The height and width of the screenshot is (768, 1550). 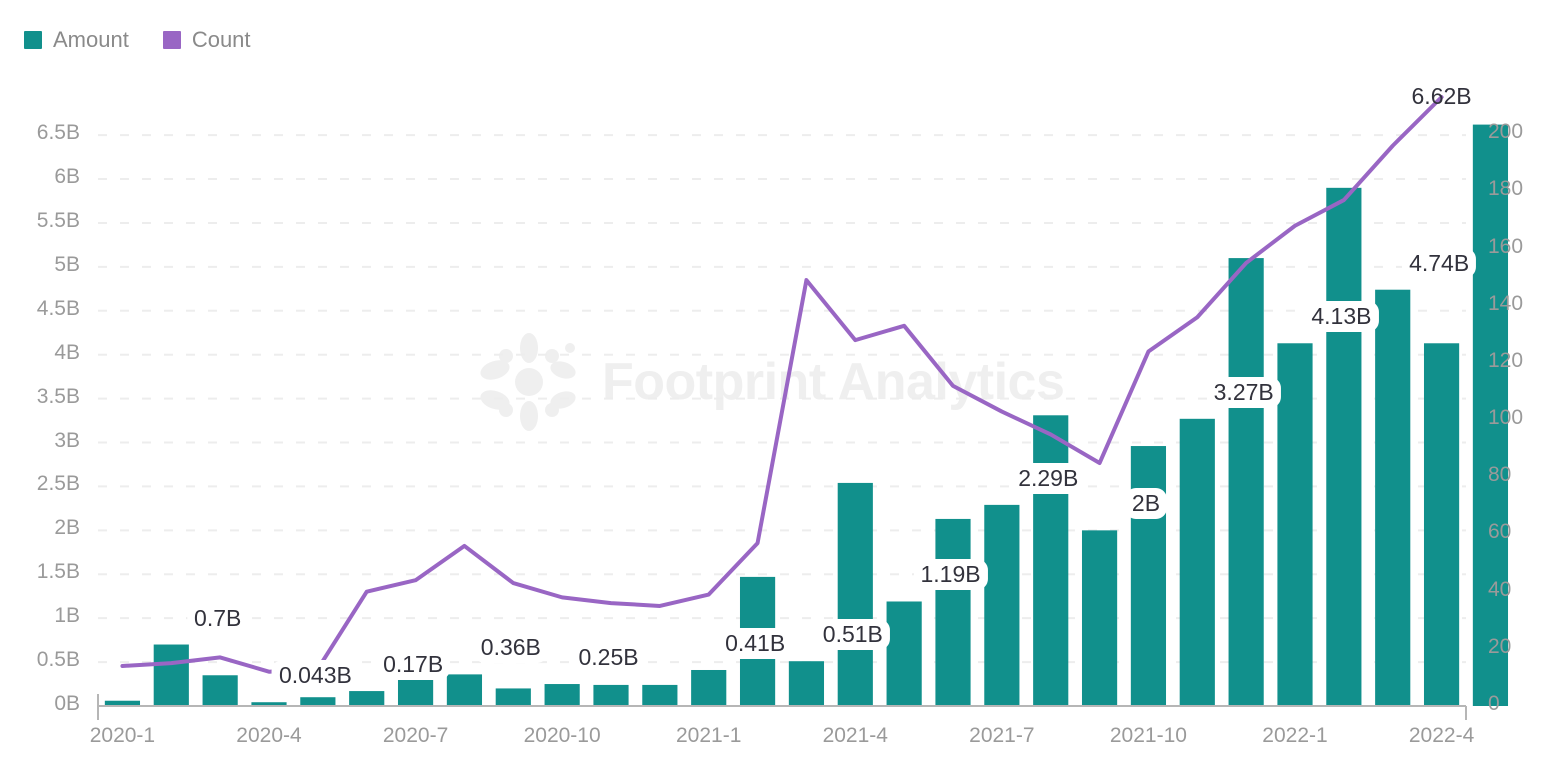 I want to click on y-axis-tick-label: 1.5B, so click(x=58, y=572).